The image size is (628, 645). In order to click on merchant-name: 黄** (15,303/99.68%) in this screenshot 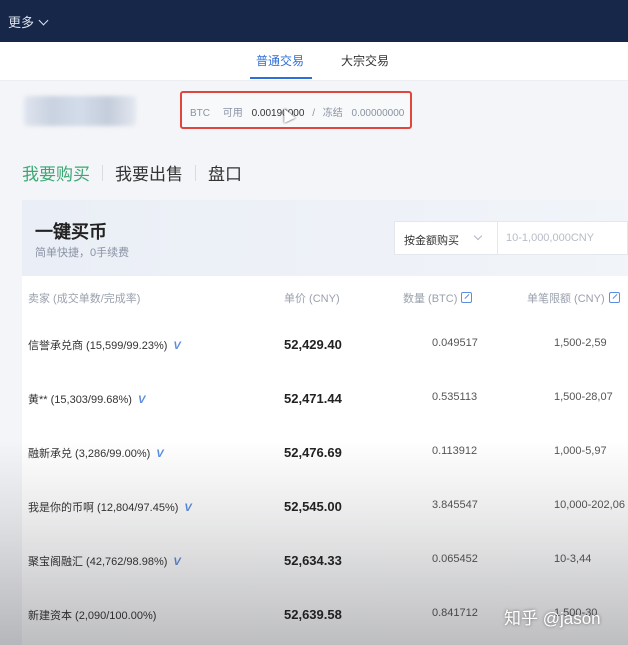, I will do `click(80, 400)`.